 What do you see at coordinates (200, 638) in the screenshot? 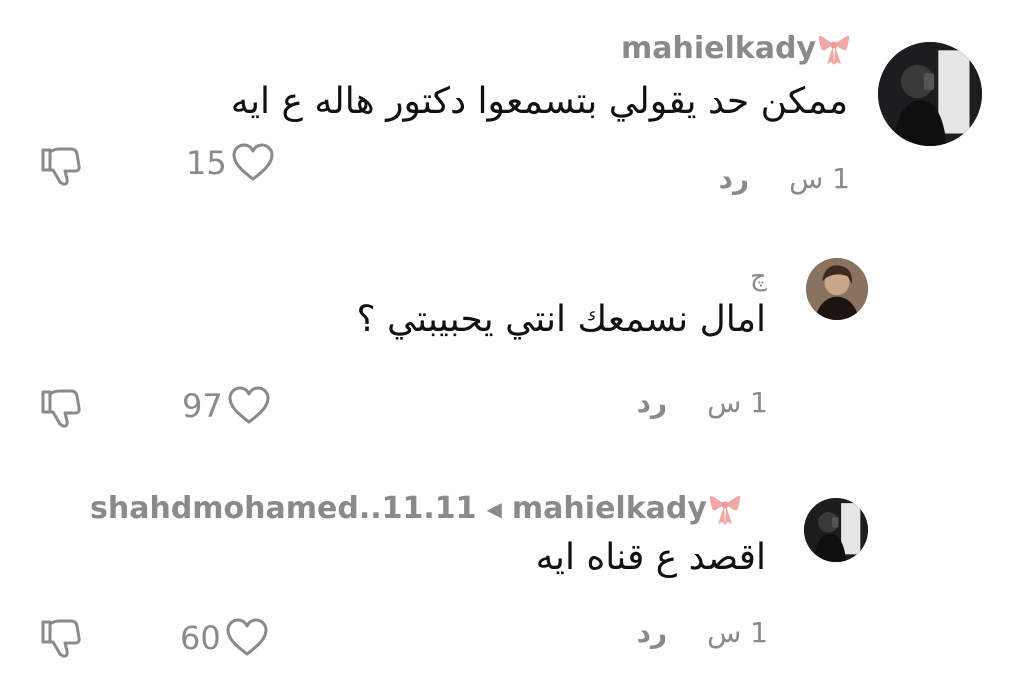
I see `like-count: 60` at bounding box center [200, 638].